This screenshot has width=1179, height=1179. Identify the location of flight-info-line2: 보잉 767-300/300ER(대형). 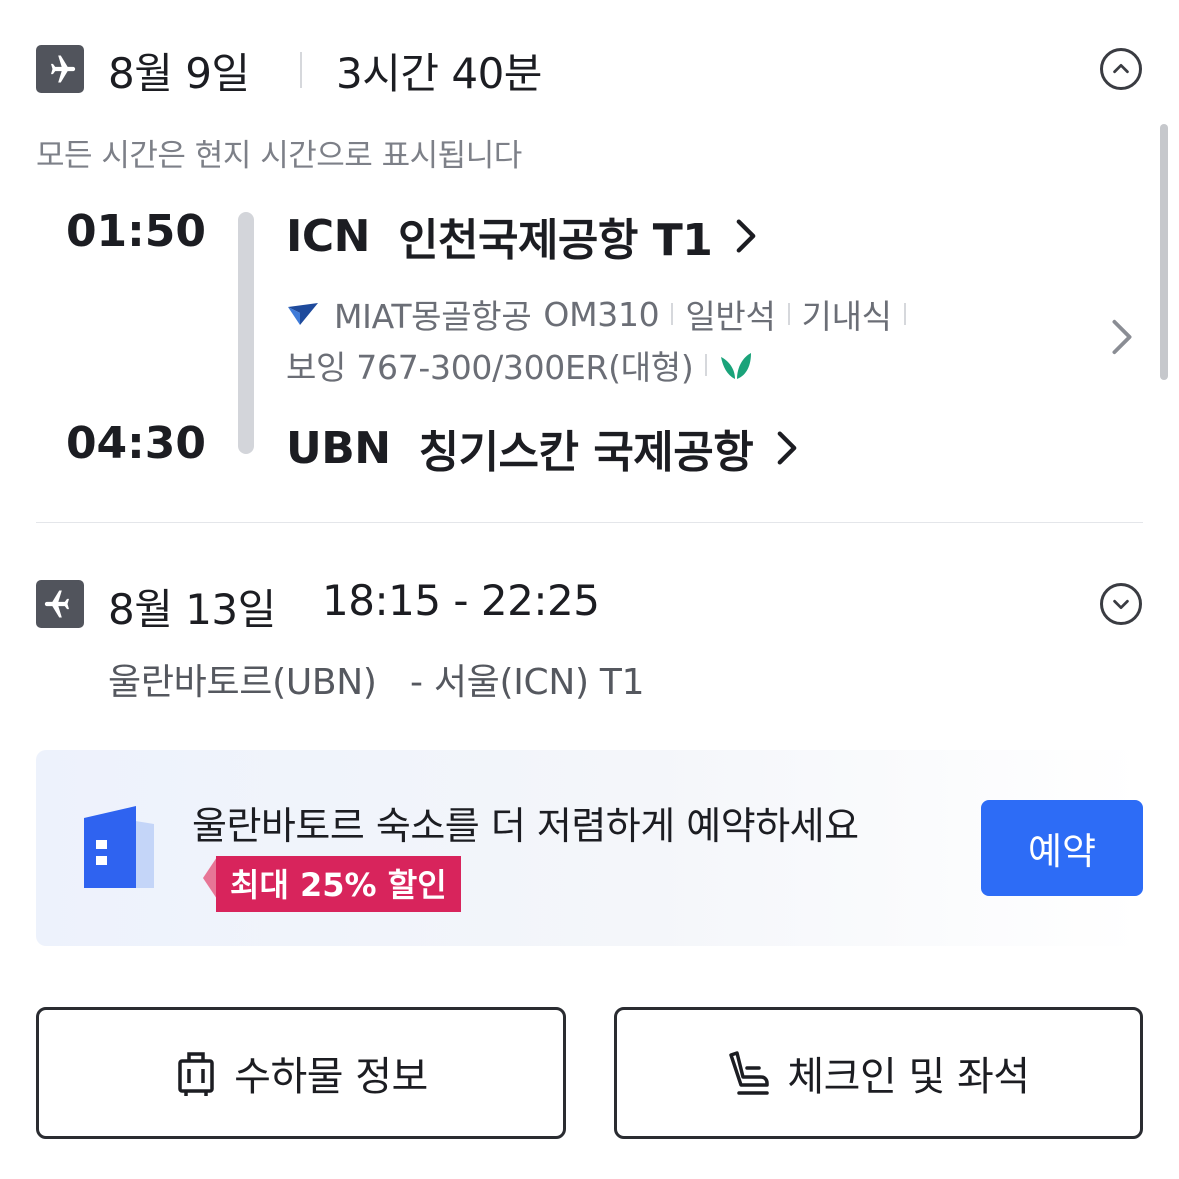
(519, 365).